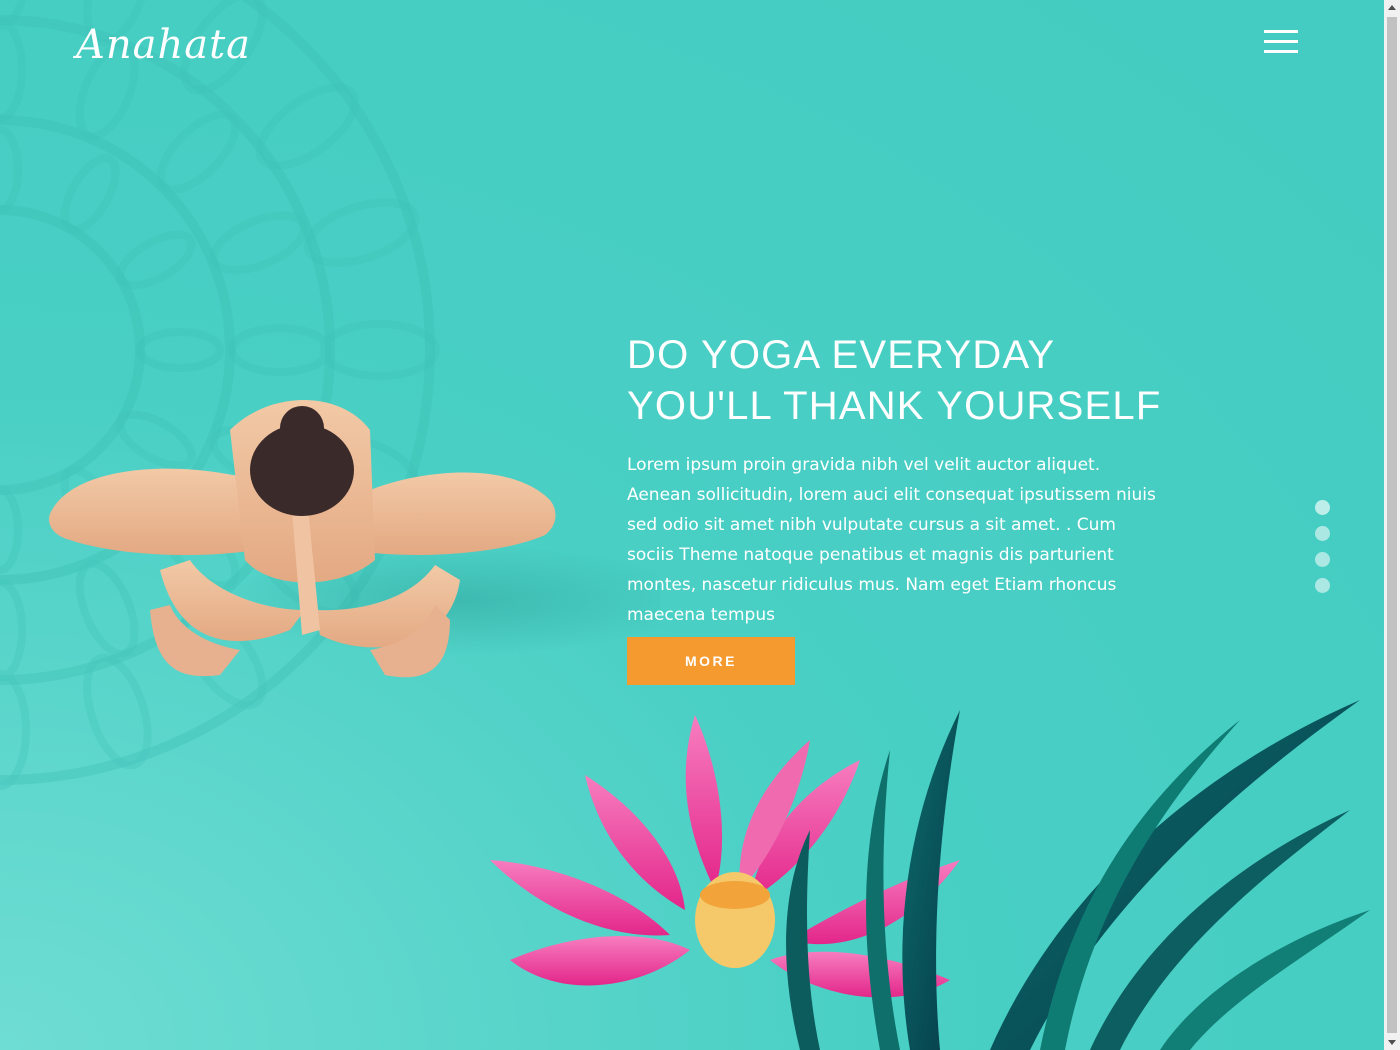 The width and height of the screenshot is (1400, 1050). Describe the element at coordinates (894, 406) in the screenshot. I see `hero-title-line-2: YOU'LL THANK YOURSELF` at that location.